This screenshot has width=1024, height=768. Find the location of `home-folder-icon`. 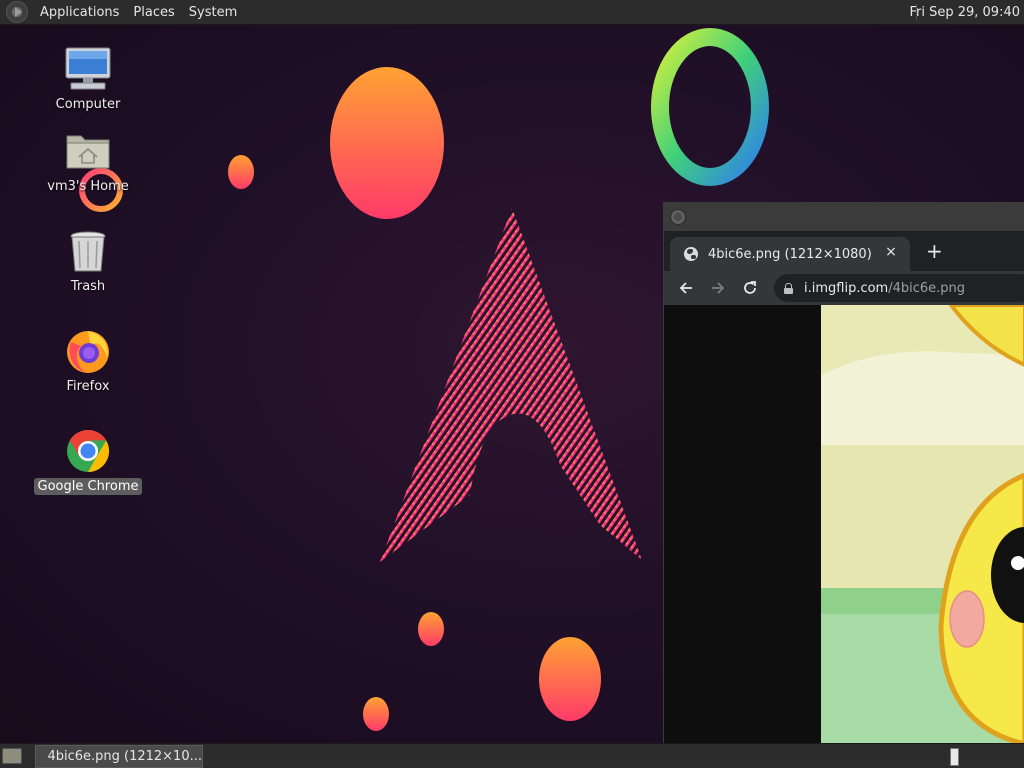

home-folder-icon is located at coordinates (88, 151).